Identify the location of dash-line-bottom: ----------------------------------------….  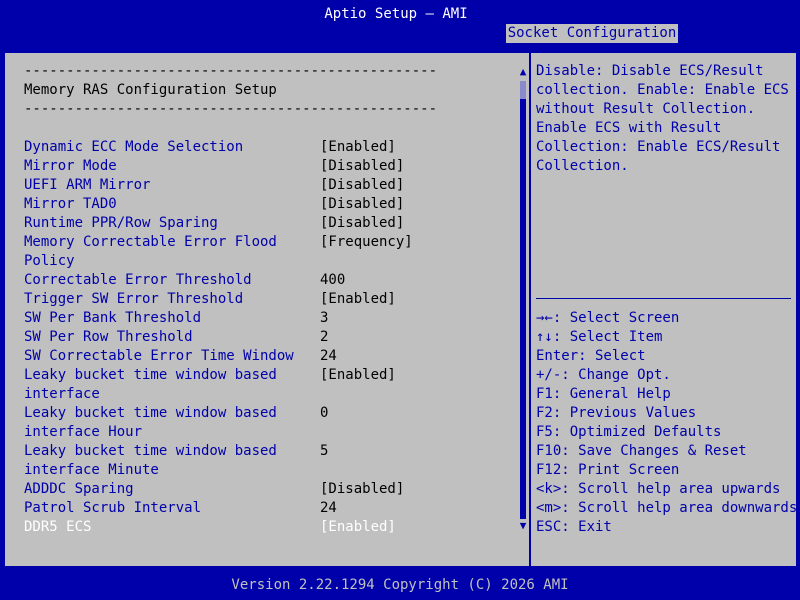
(231, 109).